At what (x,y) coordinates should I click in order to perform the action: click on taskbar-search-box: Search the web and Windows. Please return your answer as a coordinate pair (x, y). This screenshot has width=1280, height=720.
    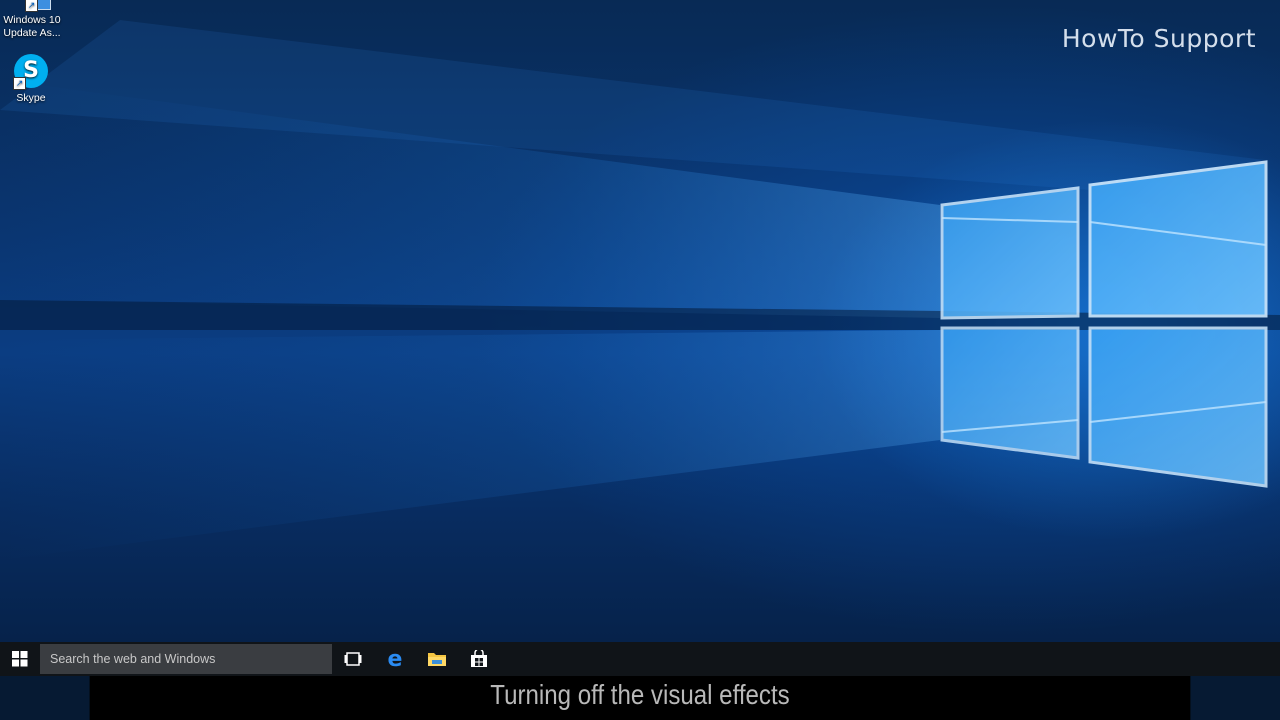
    Looking at the image, I should click on (186, 659).